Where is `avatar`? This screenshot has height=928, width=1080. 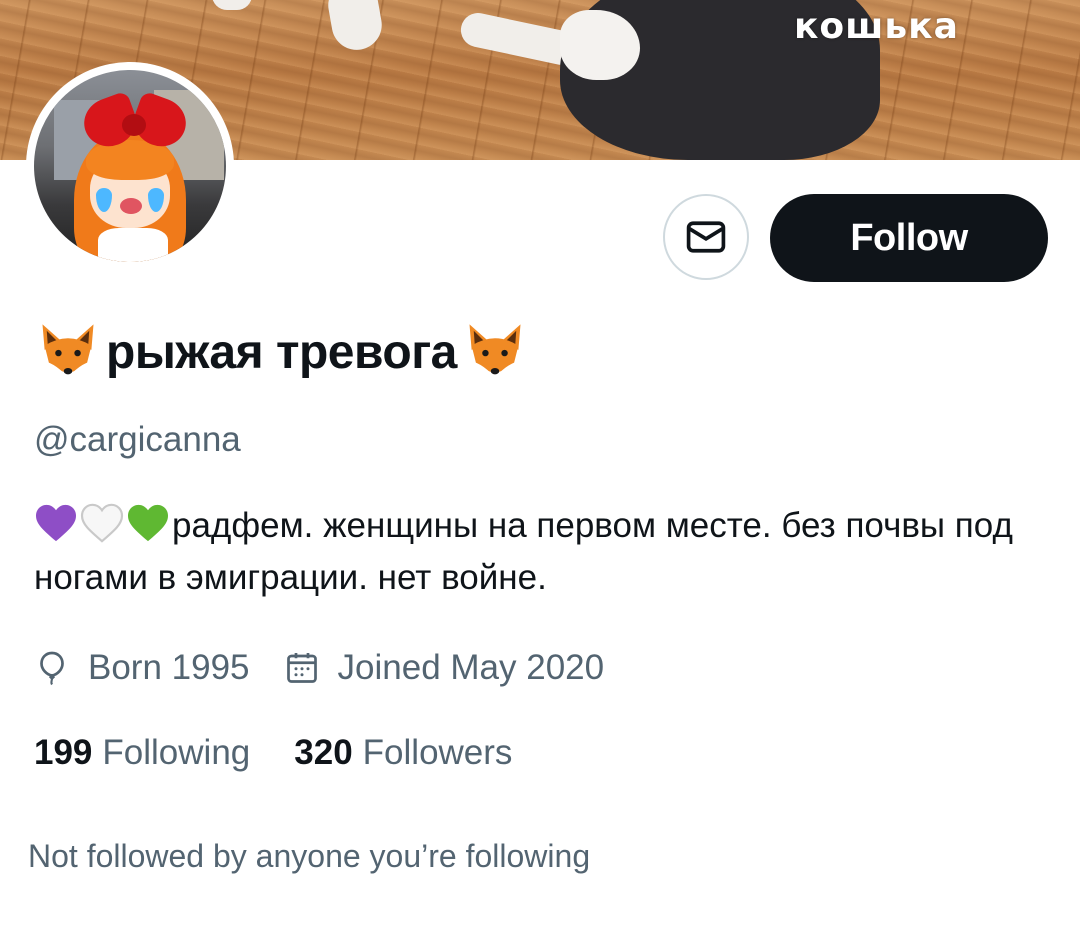 avatar is located at coordinates (130, 166).